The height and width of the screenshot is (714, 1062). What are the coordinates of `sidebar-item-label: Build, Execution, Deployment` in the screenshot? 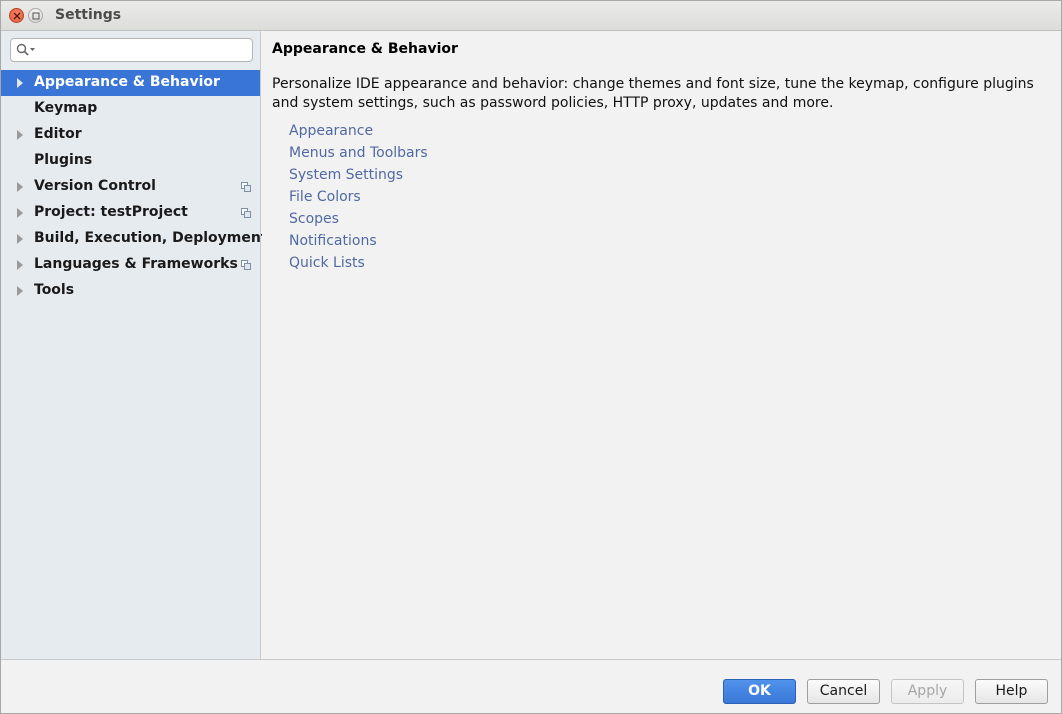 It's located at (151, 238).